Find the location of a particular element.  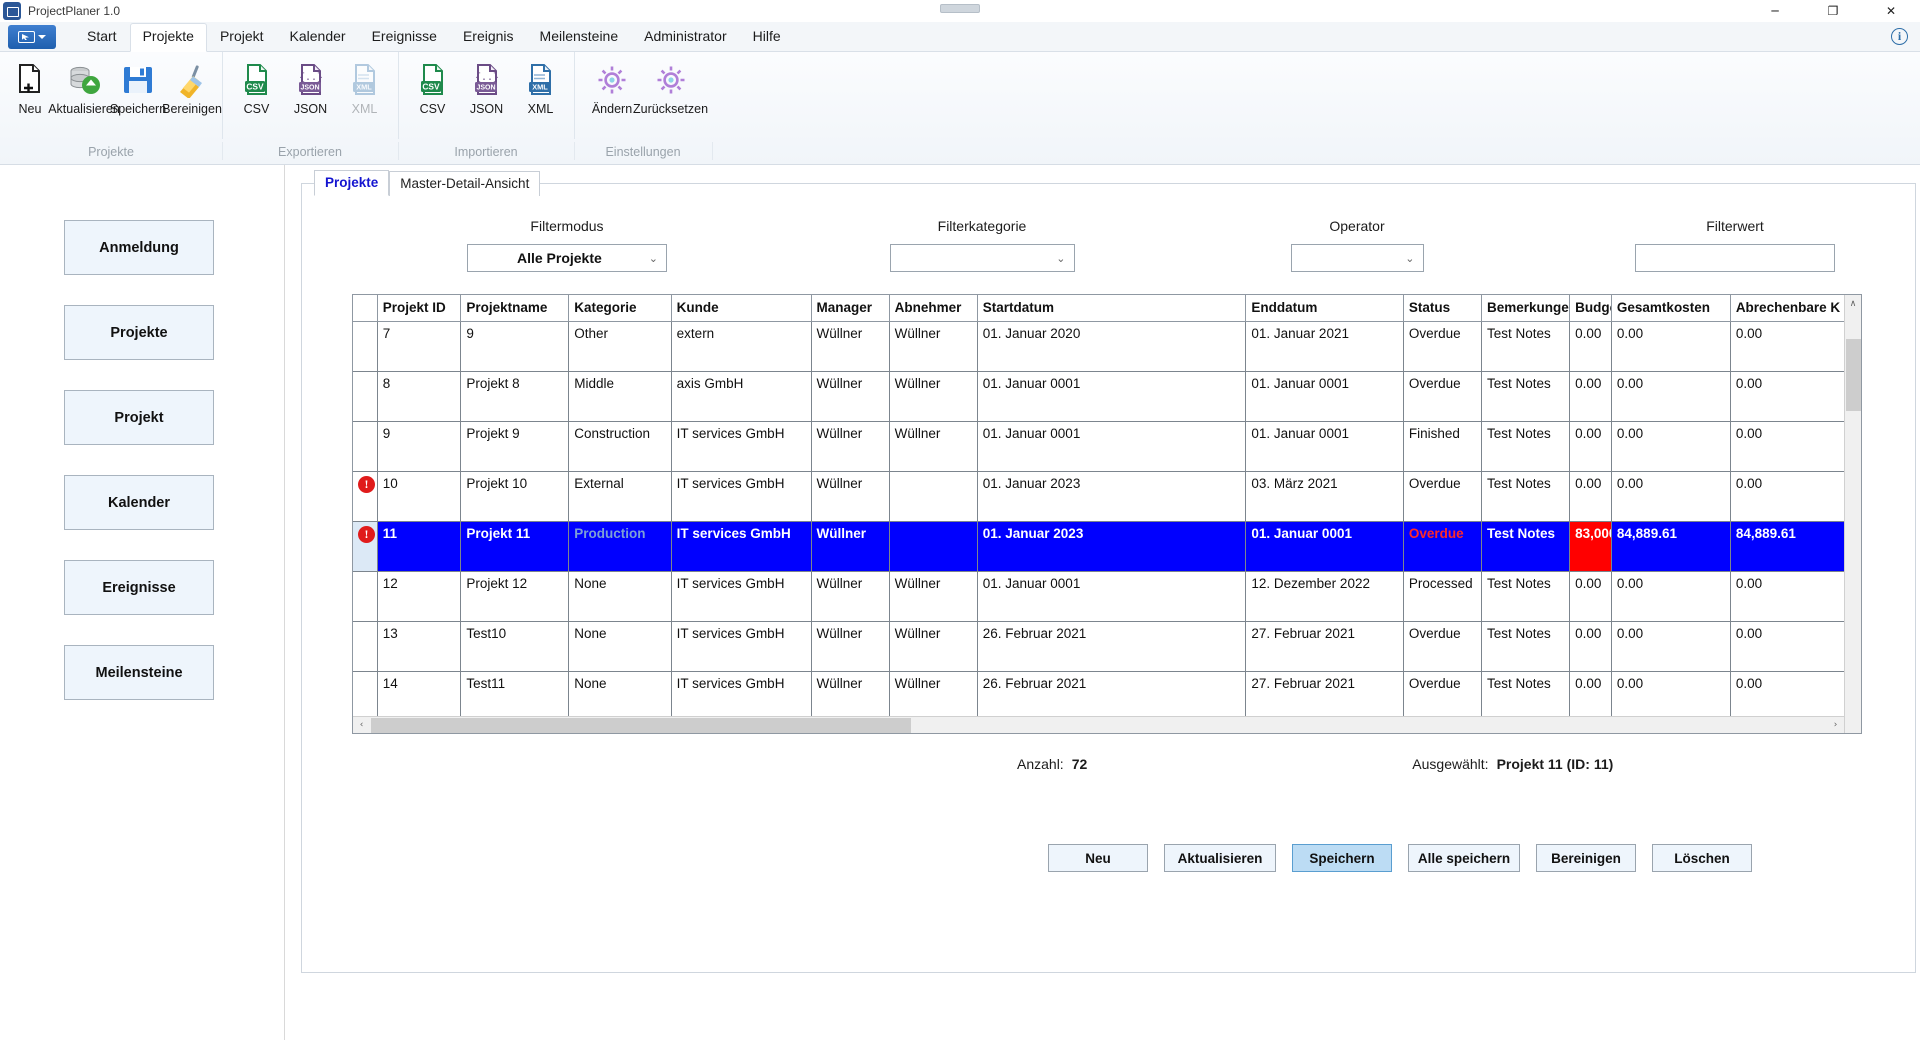

sidebar-item-meilensteine: Meilensteine is located at coordinates (139, 672).